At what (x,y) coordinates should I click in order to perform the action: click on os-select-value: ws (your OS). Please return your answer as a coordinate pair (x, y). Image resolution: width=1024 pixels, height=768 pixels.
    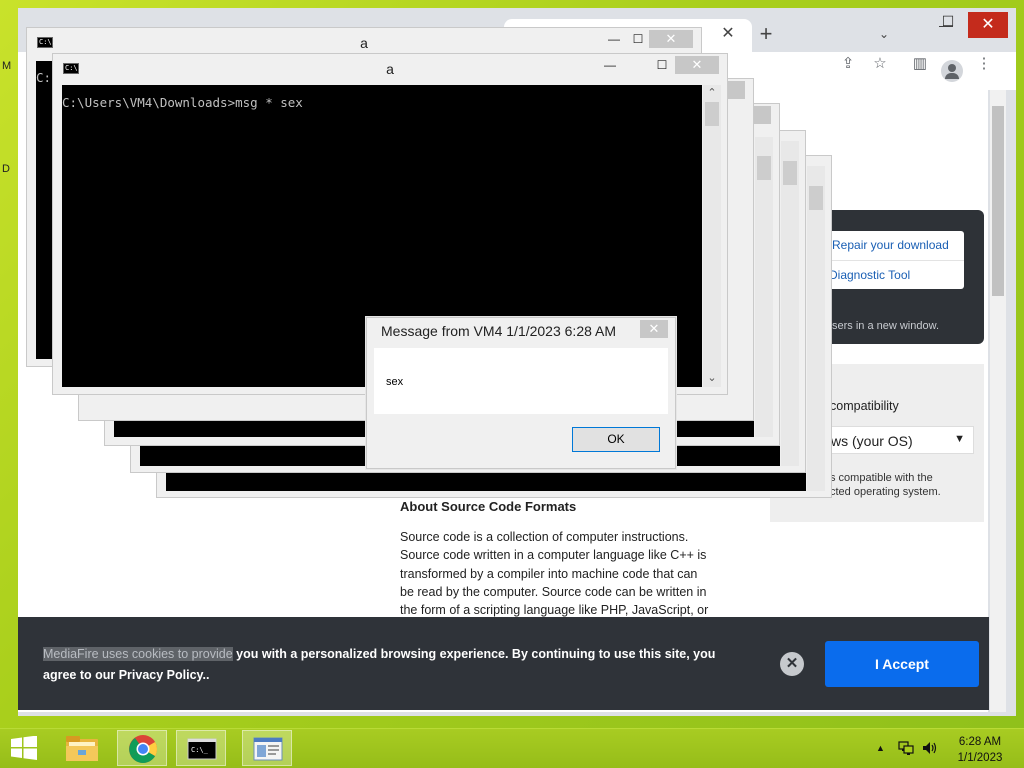
    Looking at the image, I should click on (872, 441).